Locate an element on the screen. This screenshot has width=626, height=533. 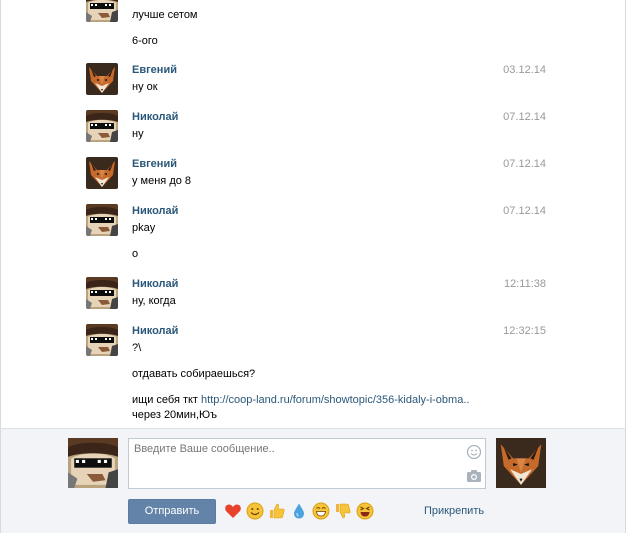
message-text: через 20мин,Юъ is located at coordinates (175, 415).